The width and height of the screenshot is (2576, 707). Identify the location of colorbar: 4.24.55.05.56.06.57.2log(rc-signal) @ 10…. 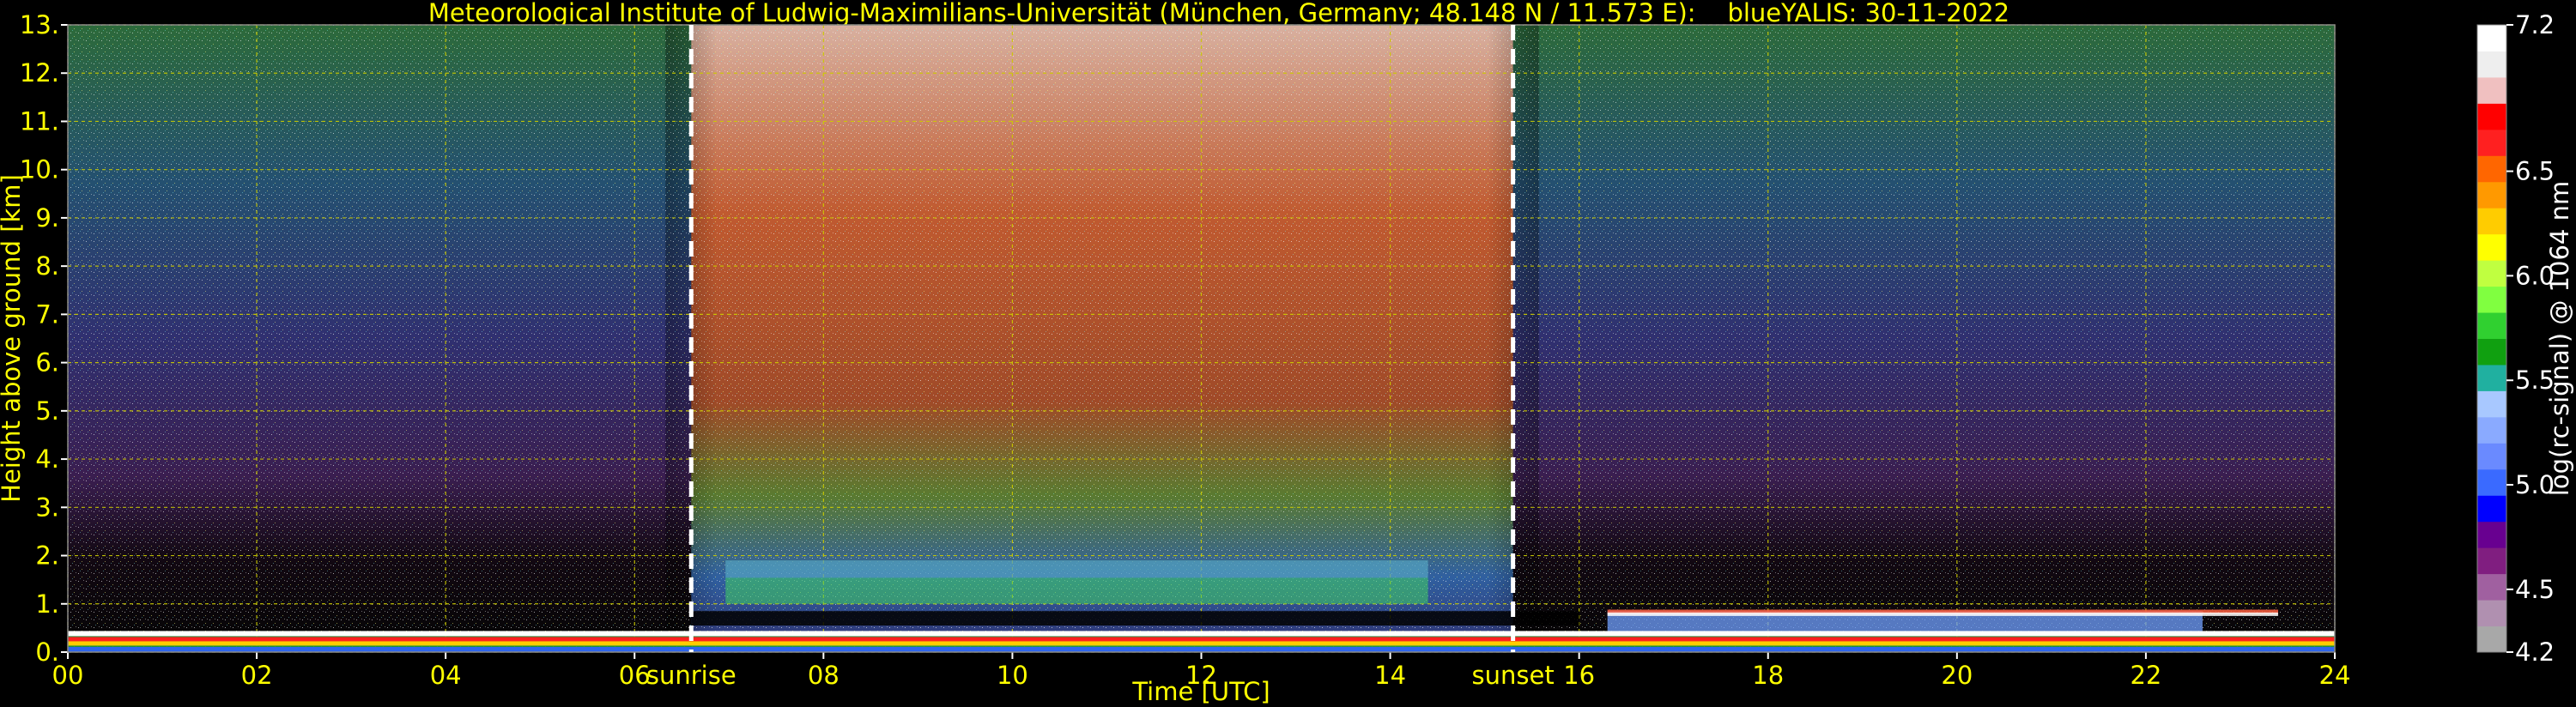
(2525, 338).